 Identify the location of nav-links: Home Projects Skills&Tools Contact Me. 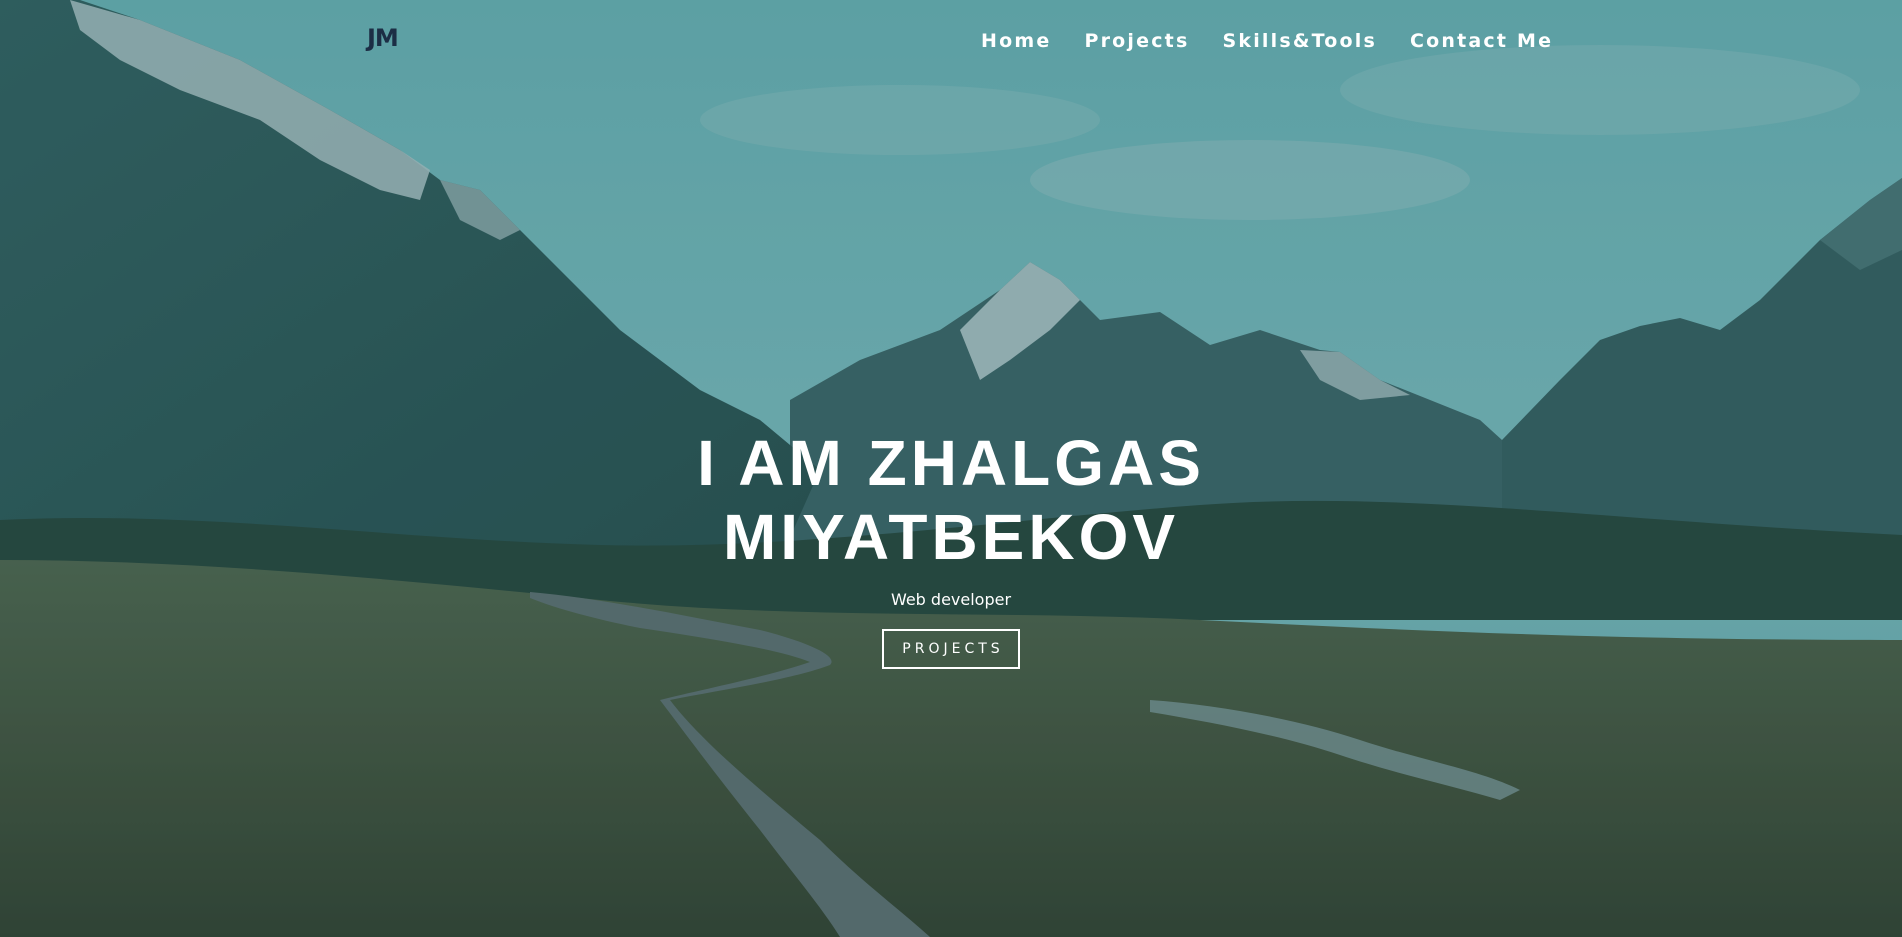
(1267, 41).